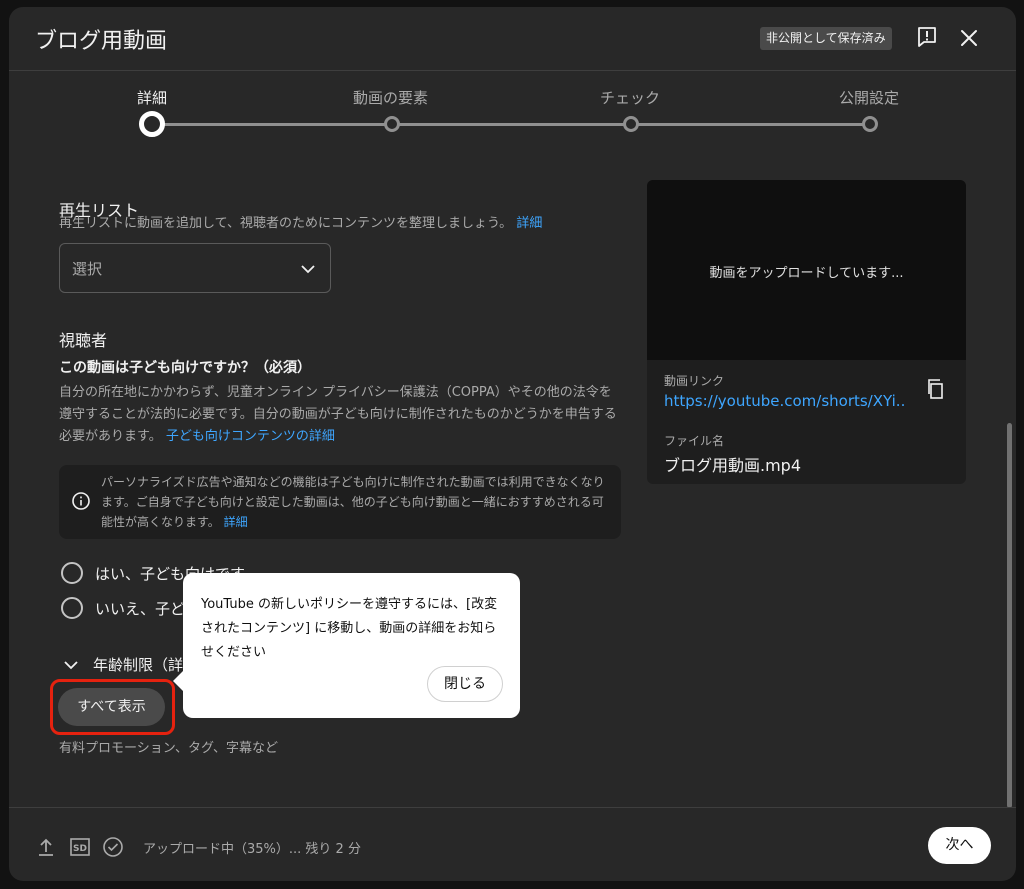 The width and height of the screenshot is (1024, 889). What do you see at coordinates (869, 97) in the screenshot?
I see `step-visibility: 公開設定` at bounding box center [869, 97].